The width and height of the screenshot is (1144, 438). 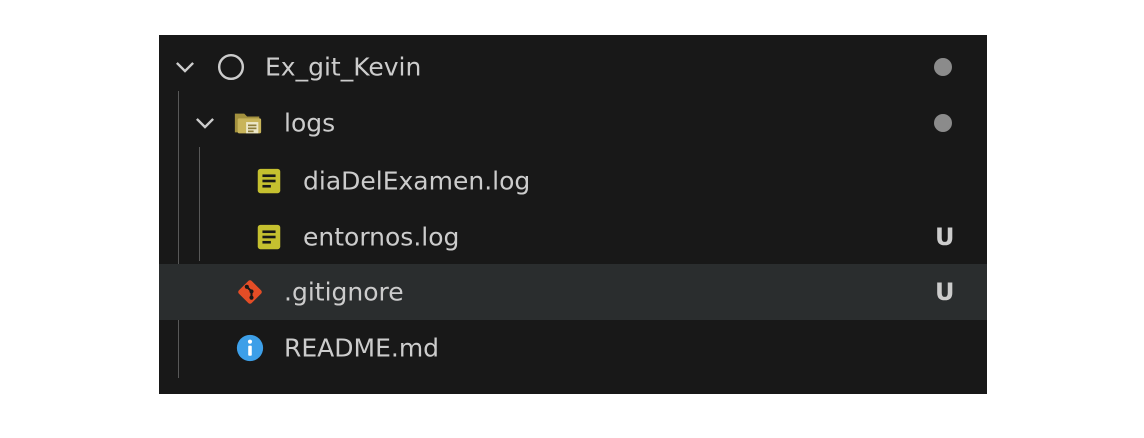 I want to click on tree-file-entornos-log: entornos.log U, so click(x=573, y=237).